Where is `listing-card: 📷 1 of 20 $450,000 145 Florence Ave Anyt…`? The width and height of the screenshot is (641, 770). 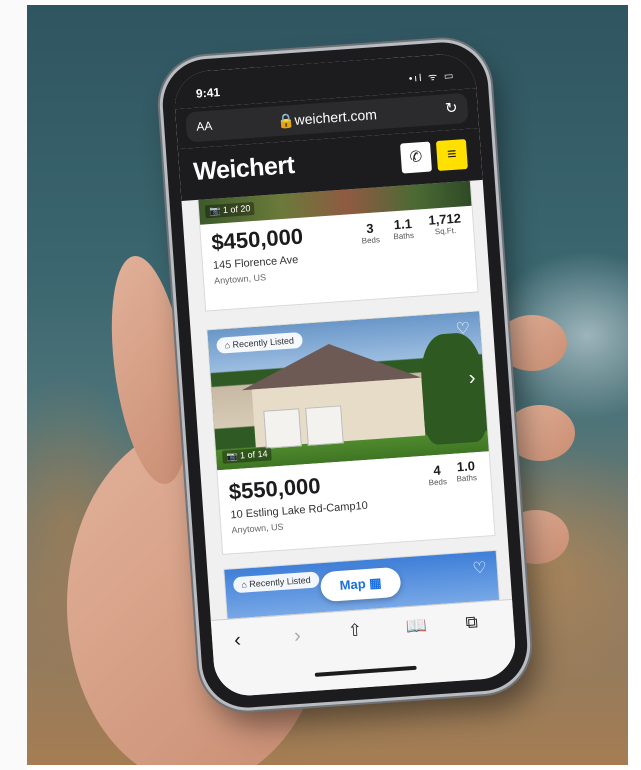 listing-card: 📷 1 of 20 $450,000 145 Florence Ave Anyt… is located at coordinates (337, 245).